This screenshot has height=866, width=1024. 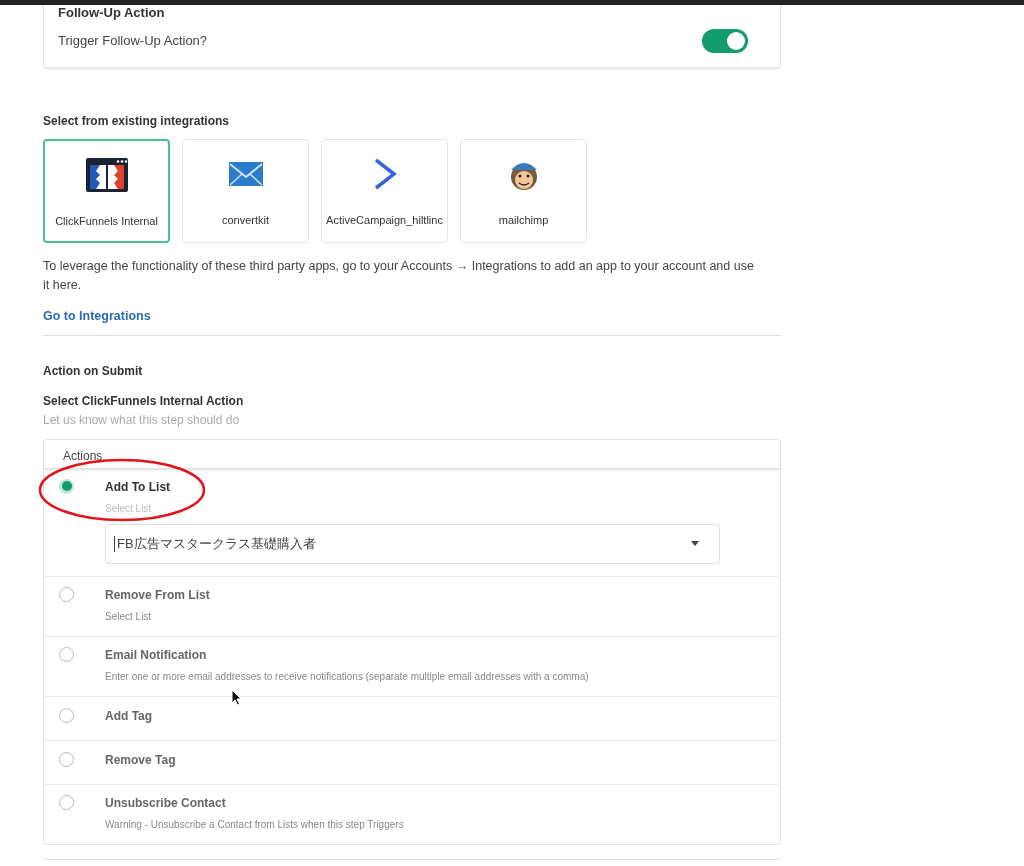 What do you see at coordinates (144, 401) in the screenshot?
I see `field-title: Select ClickFunnels Internal Action` at bounding box center [144, 401].